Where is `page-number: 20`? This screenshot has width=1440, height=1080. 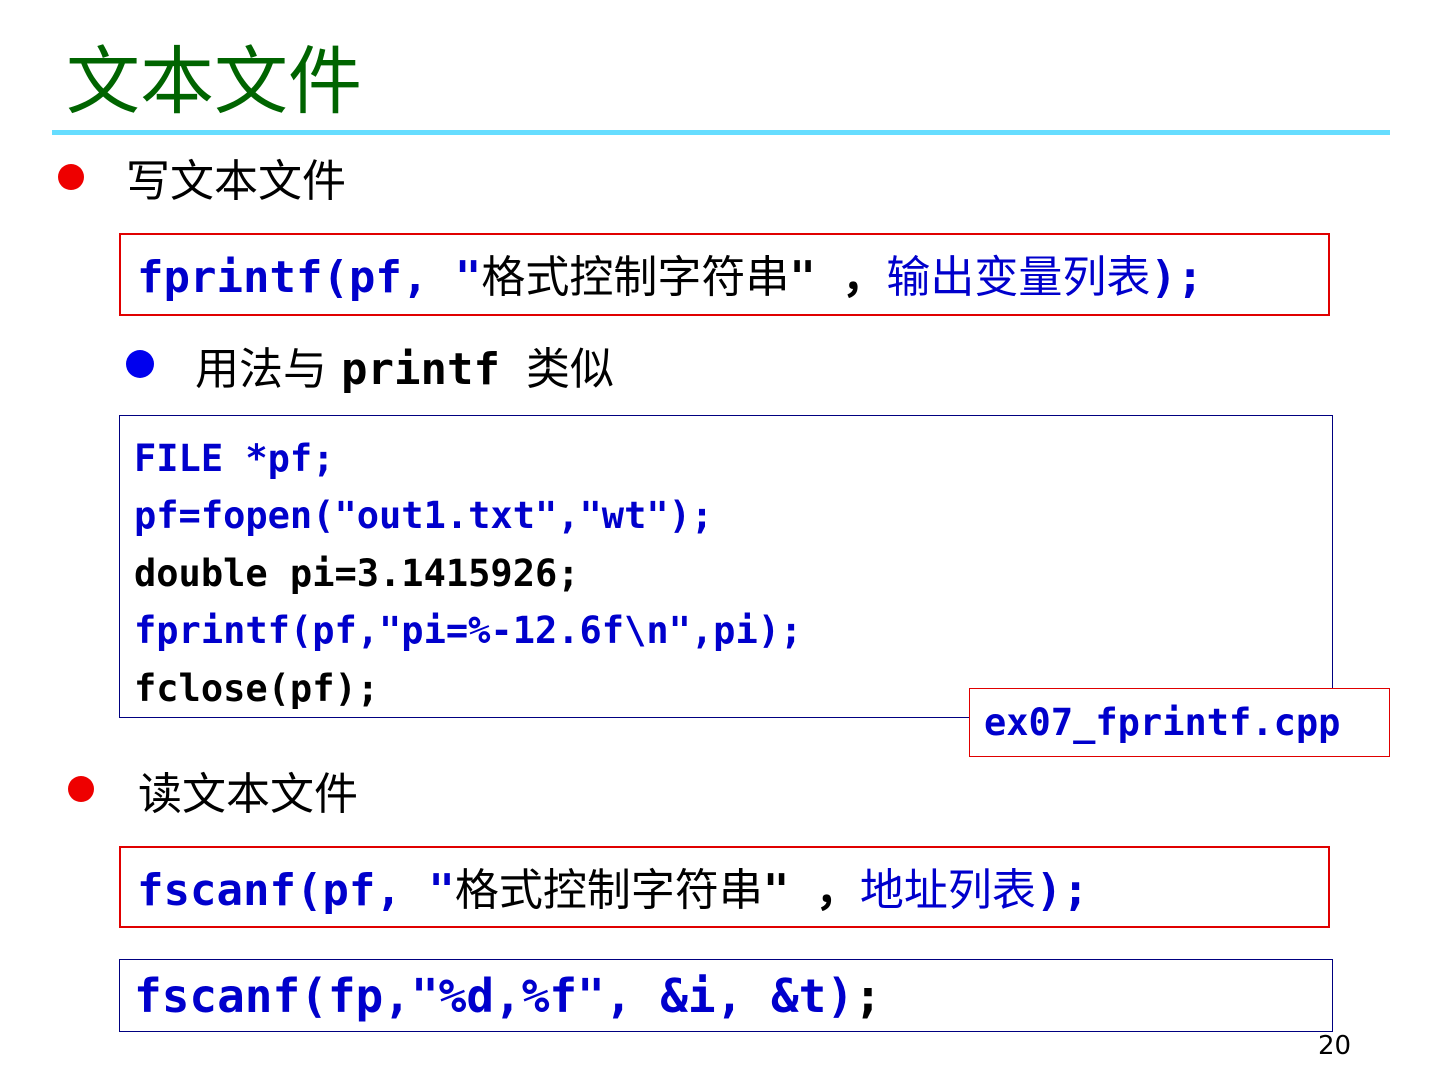 page-number: 20 is located at coordinates (1335, 1046).